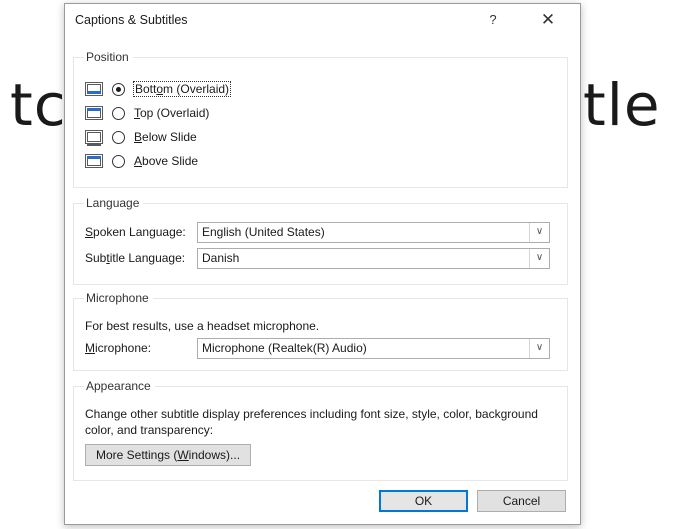 This screenshot has height=529, width=674. I want to click on close-icon: ✕, so click(548, 20).